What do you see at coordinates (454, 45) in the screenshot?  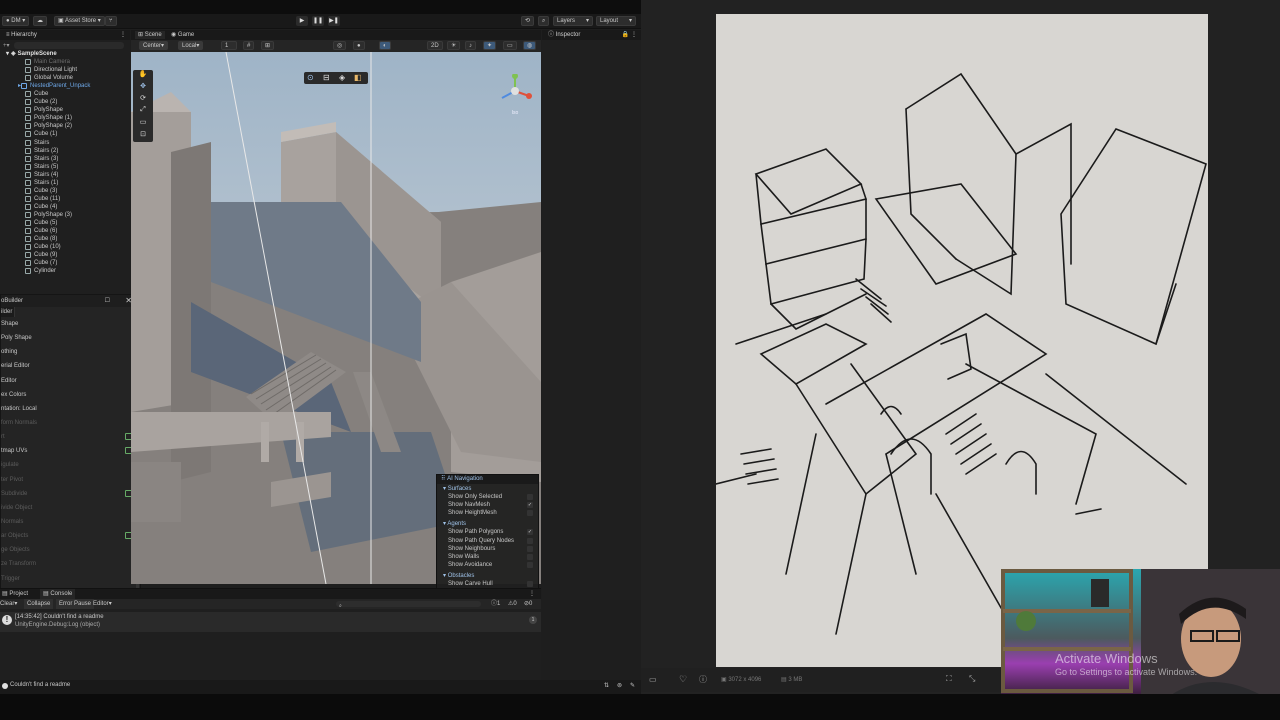 I see `light-toggle: ☀` at bounding box center [454, 45].